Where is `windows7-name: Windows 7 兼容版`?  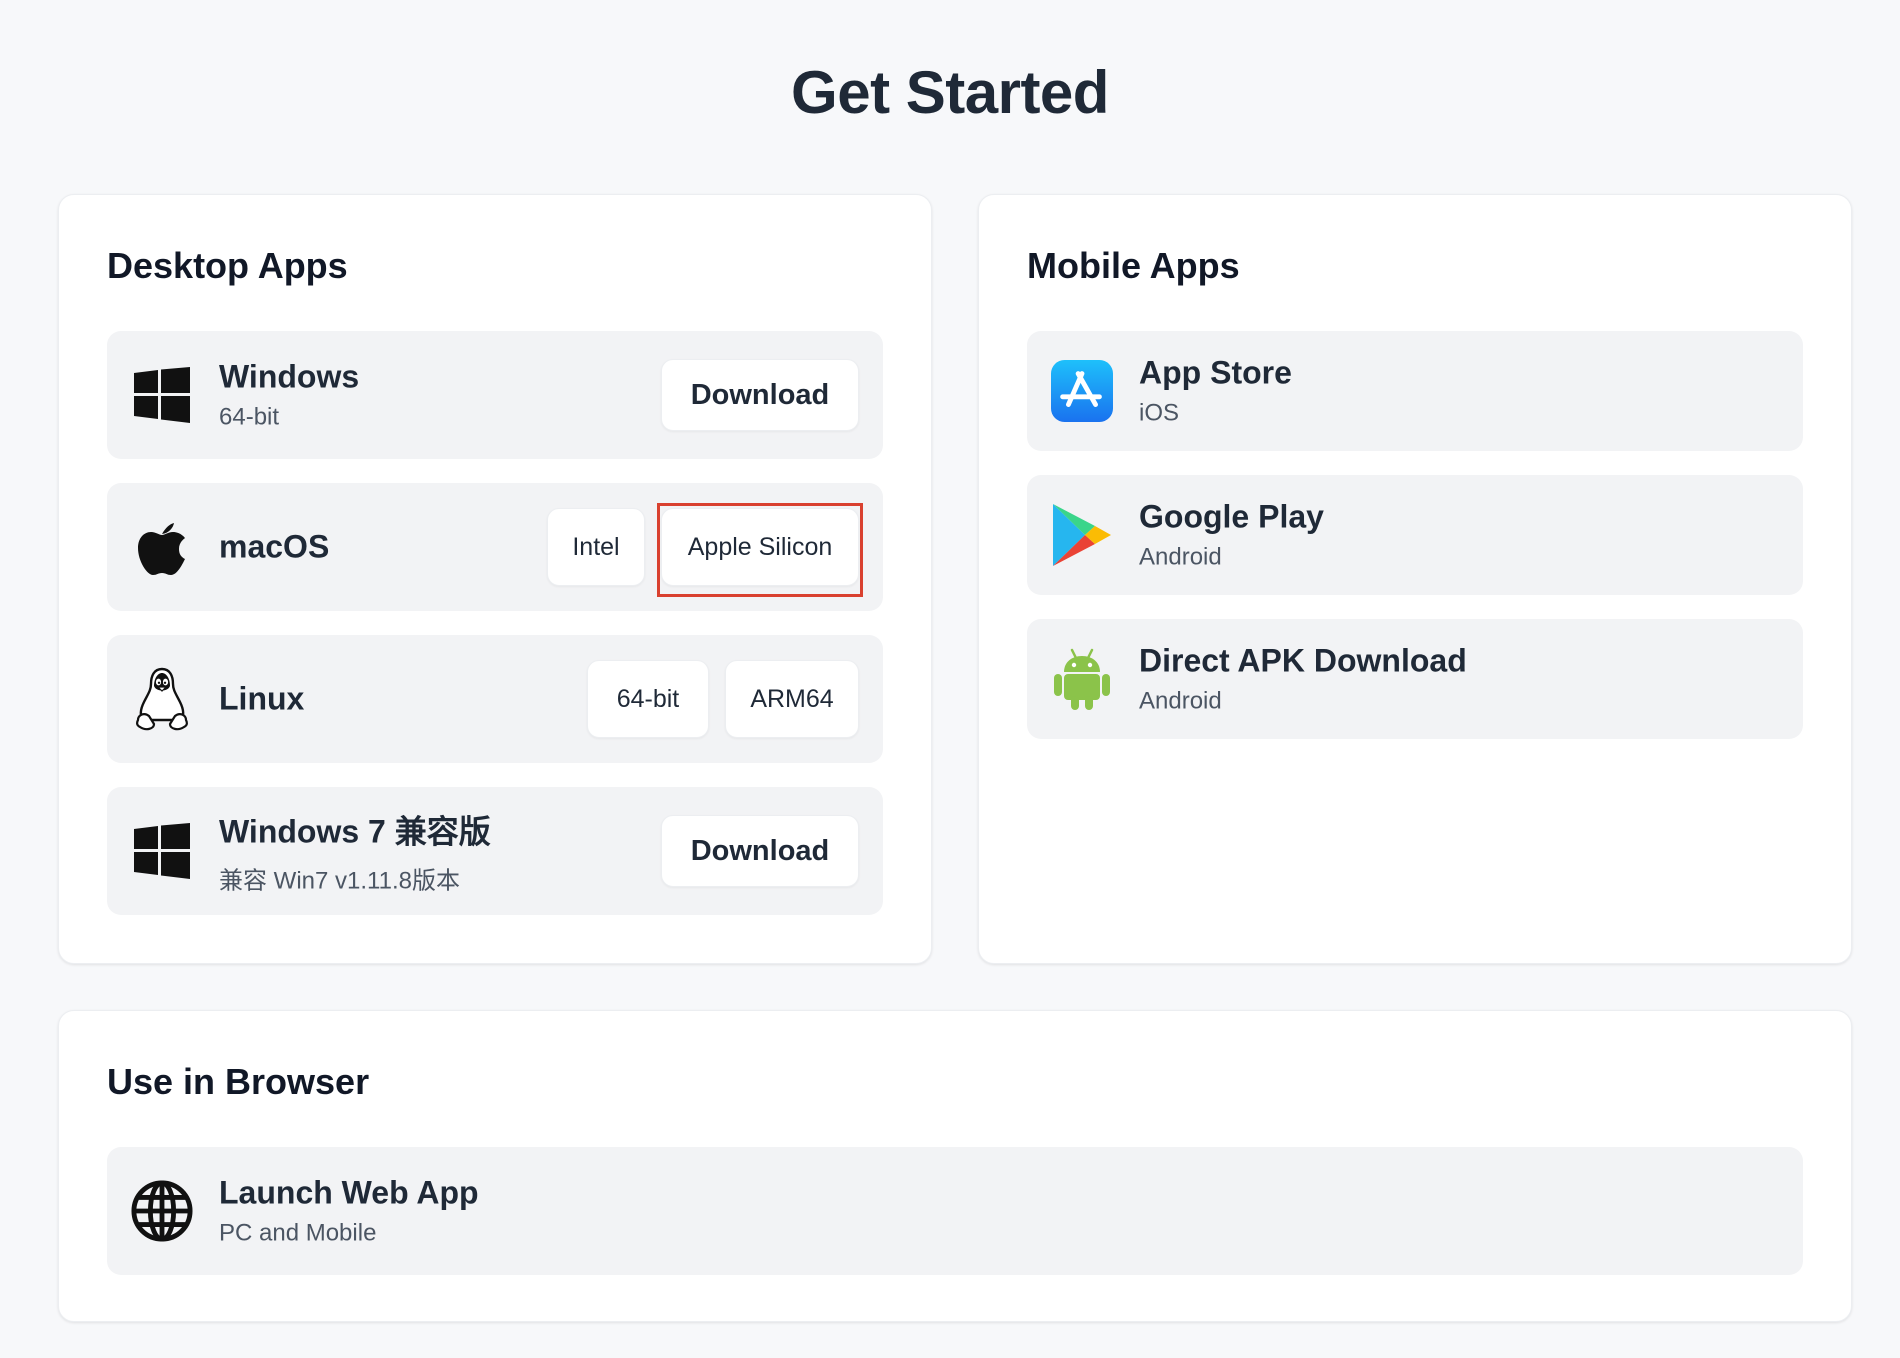 windows7-name: Windows 7 兼容版 is located at coordinates (355, 831).